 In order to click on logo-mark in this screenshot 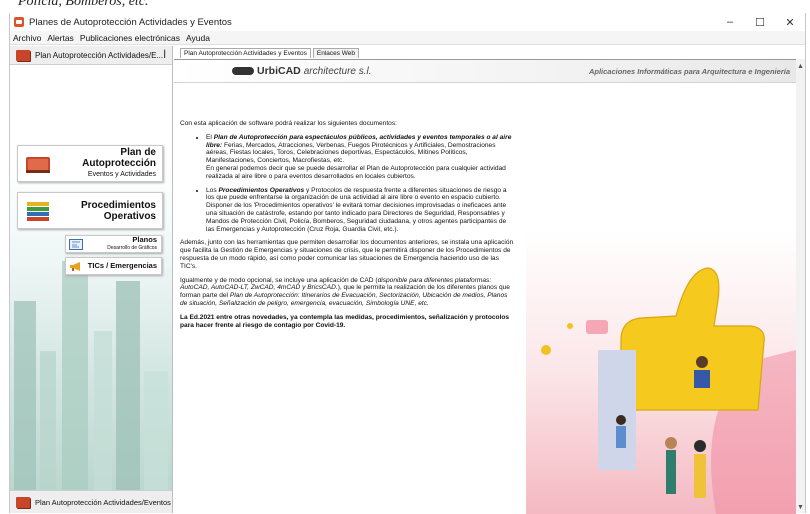, I will do `click(243, 71)`.